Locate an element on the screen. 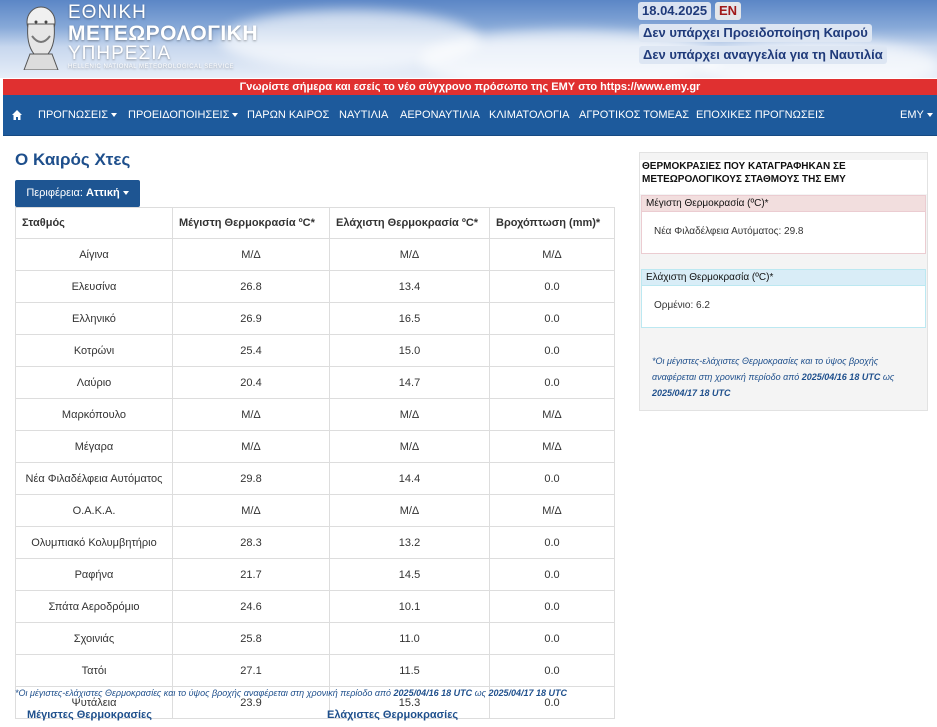 The width and height of the screenshot is (937, 727). table-row: Νέα Φιλαδέλφεια Αυτόματος 29.8 14.4 0.0 is located at coordinates (315, 478).